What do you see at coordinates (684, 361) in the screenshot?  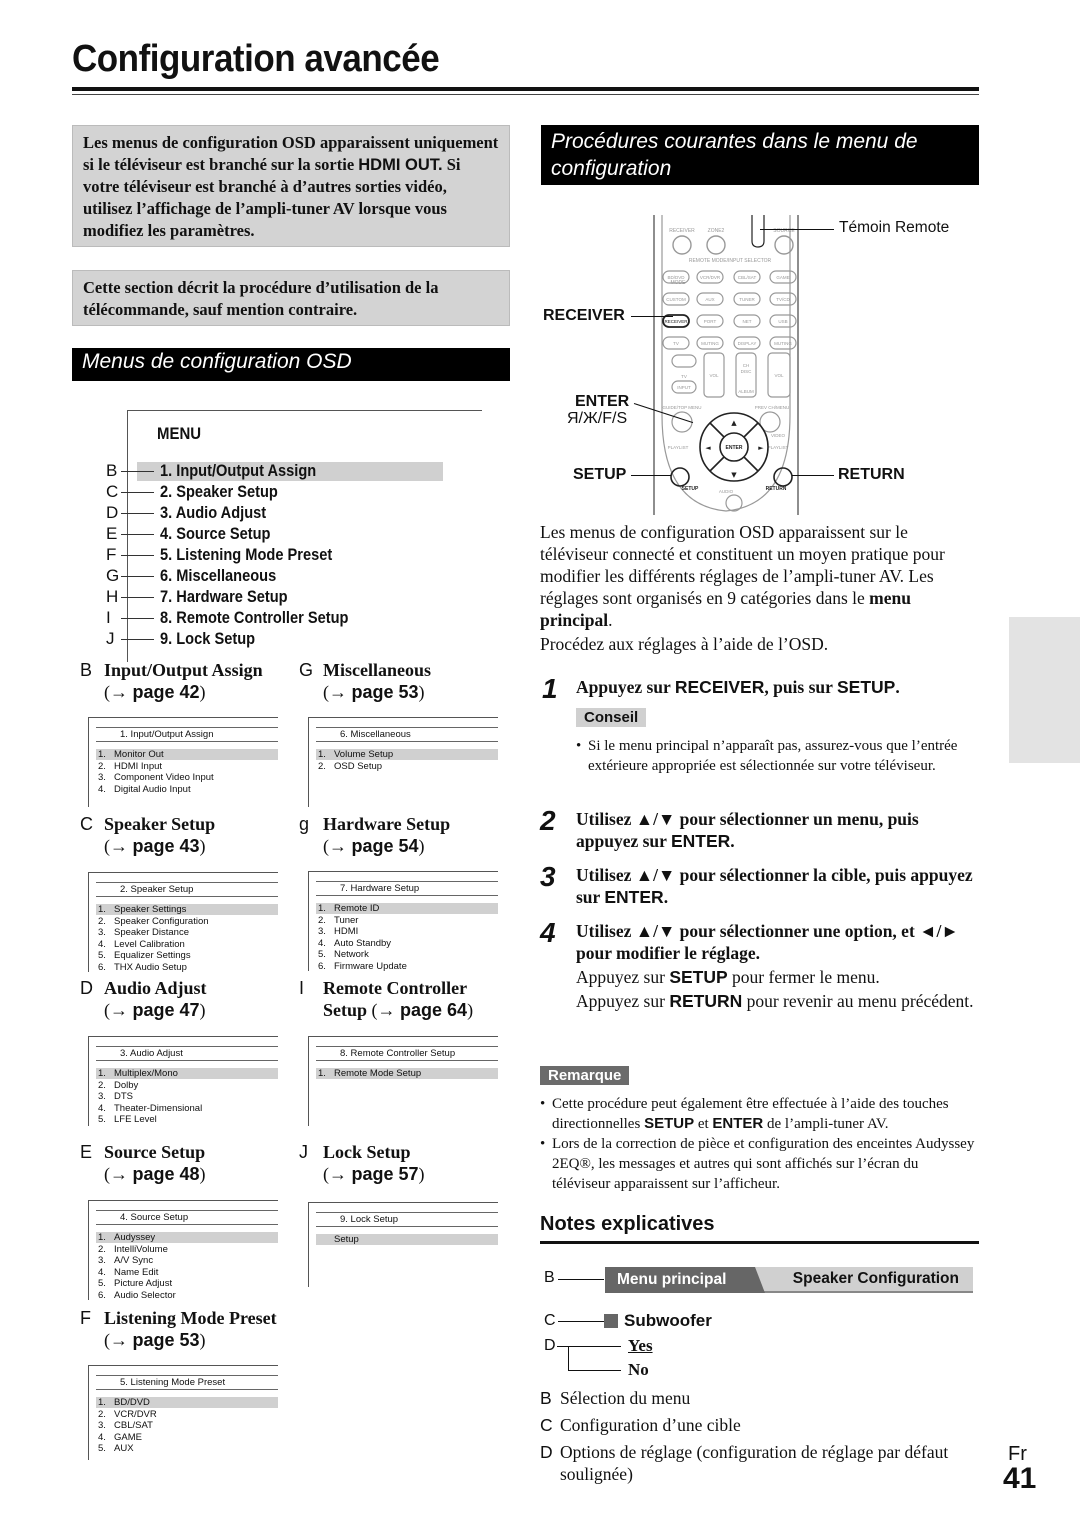 I see `tv-power-button` at bounding box center [684, 361].